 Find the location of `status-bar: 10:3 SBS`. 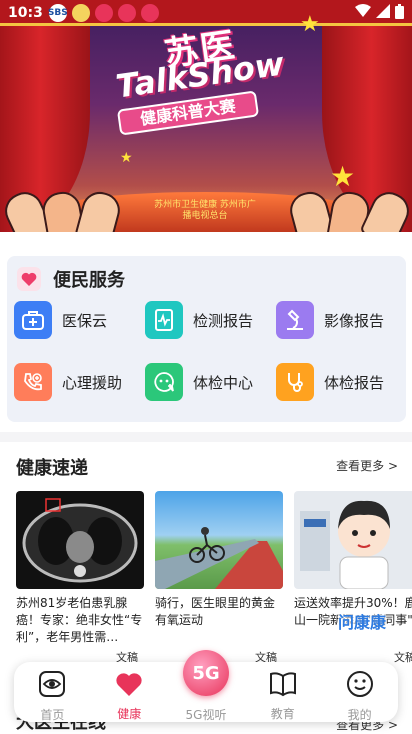

status-bar: 10:3 SBS is located at coordinates (206, 13).